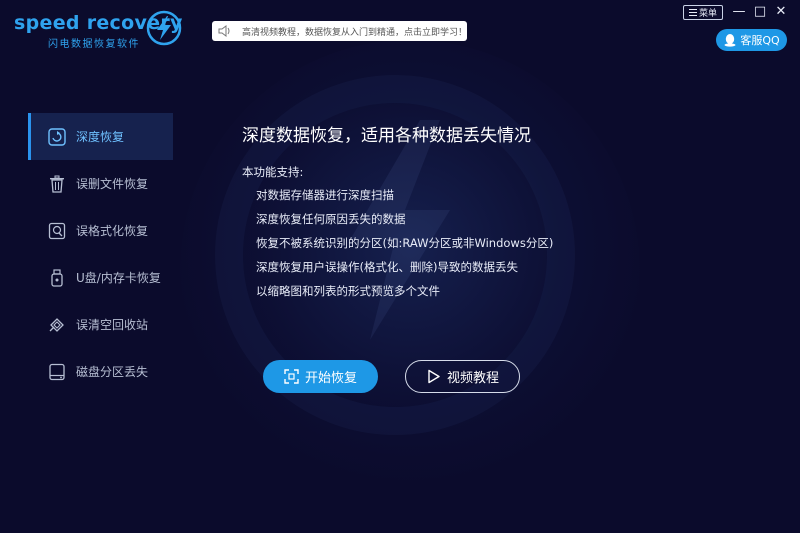 This screenshot has width=800, height=533. I want to click on sidebar-item-deep-recovery: 深度恢复, so click(100, 136).